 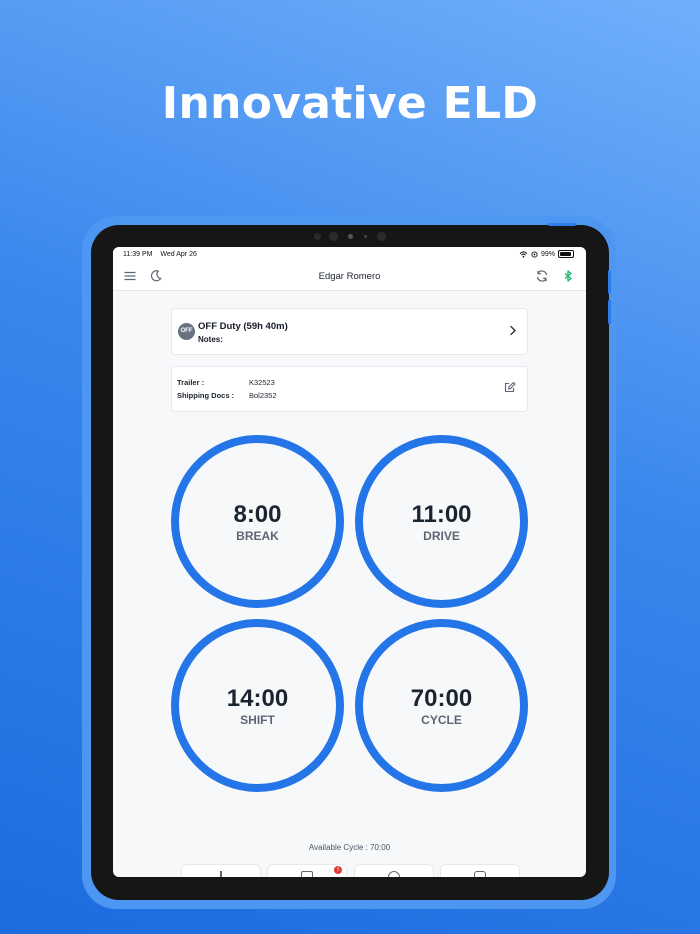 I want to click on trailer-row: Trailer : K32523, so click(x=226, y=382).